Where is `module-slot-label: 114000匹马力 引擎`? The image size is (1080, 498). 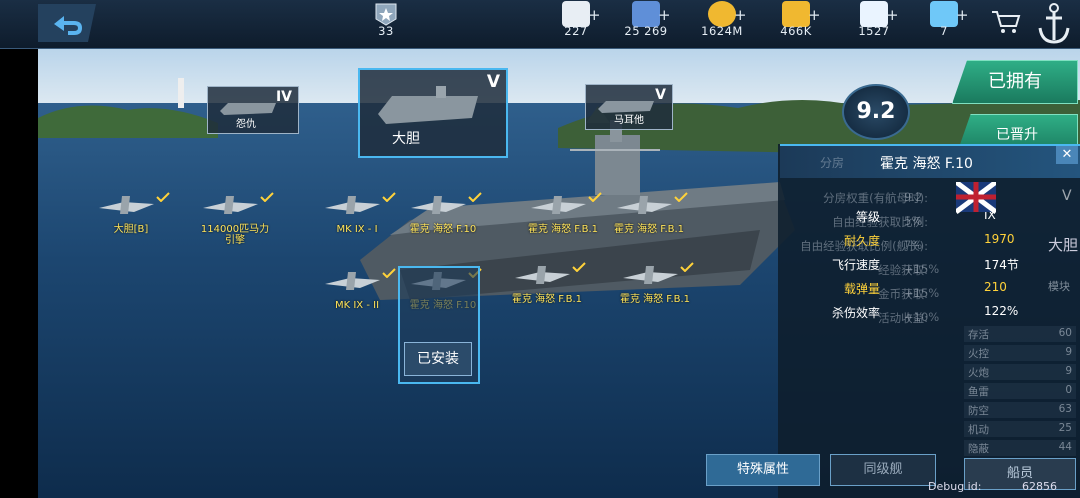
module-slot-label: 114000匹马力 引擎 is located at coordinates (235, 235).